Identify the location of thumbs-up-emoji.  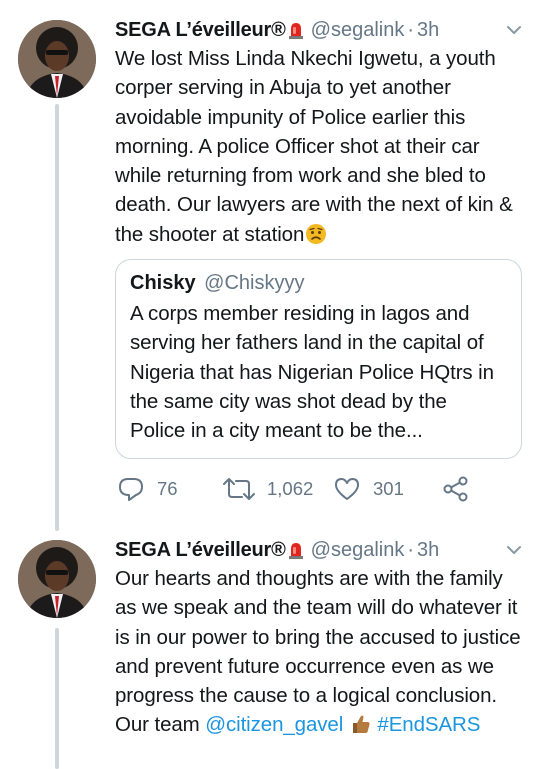
(361, 724).